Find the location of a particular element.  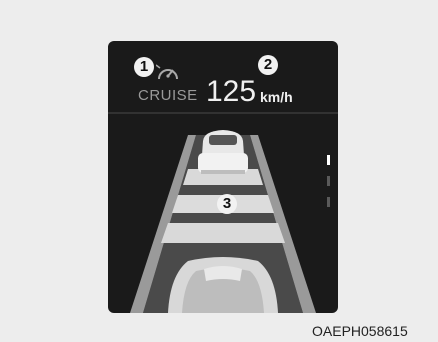

figure-code: OAEPH058615 is located at coordinates (360, 331).